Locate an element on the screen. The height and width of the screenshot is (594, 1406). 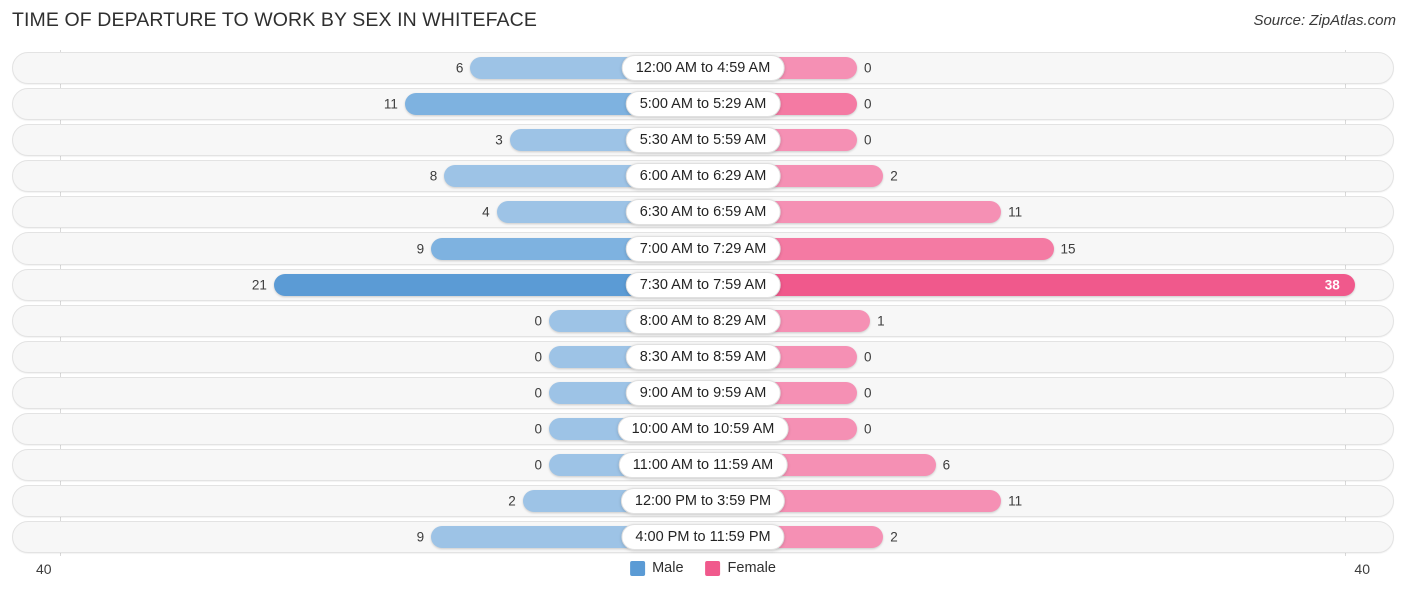
category-label: 6:30 AM to 6:59 AM is located at coordinates (703, 212).